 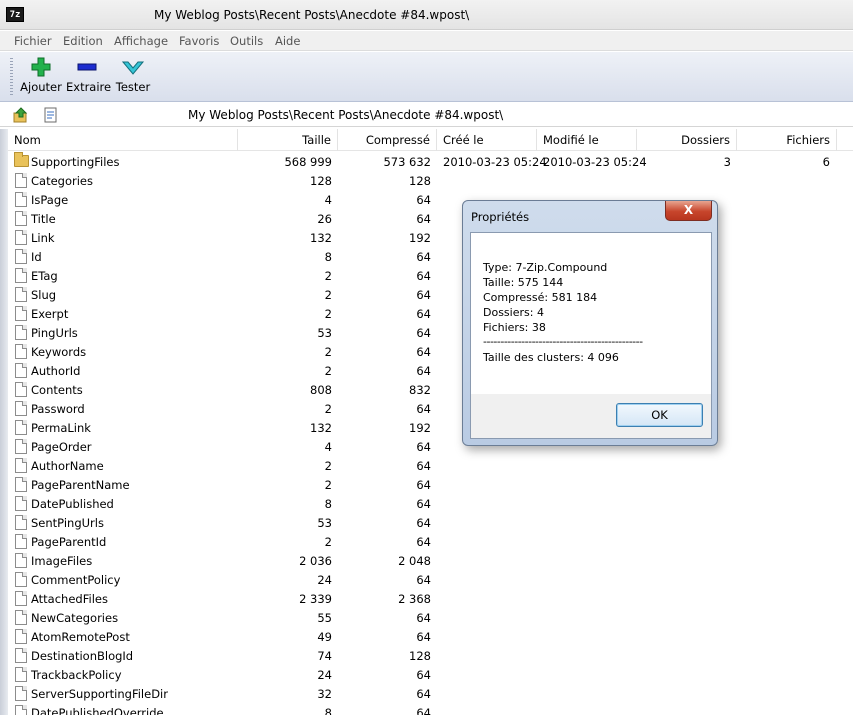 What do you see at coordinates (500, 217) in the screenshot?
I see `dialog-title: Propriétés` at bounding box center [500, 217].